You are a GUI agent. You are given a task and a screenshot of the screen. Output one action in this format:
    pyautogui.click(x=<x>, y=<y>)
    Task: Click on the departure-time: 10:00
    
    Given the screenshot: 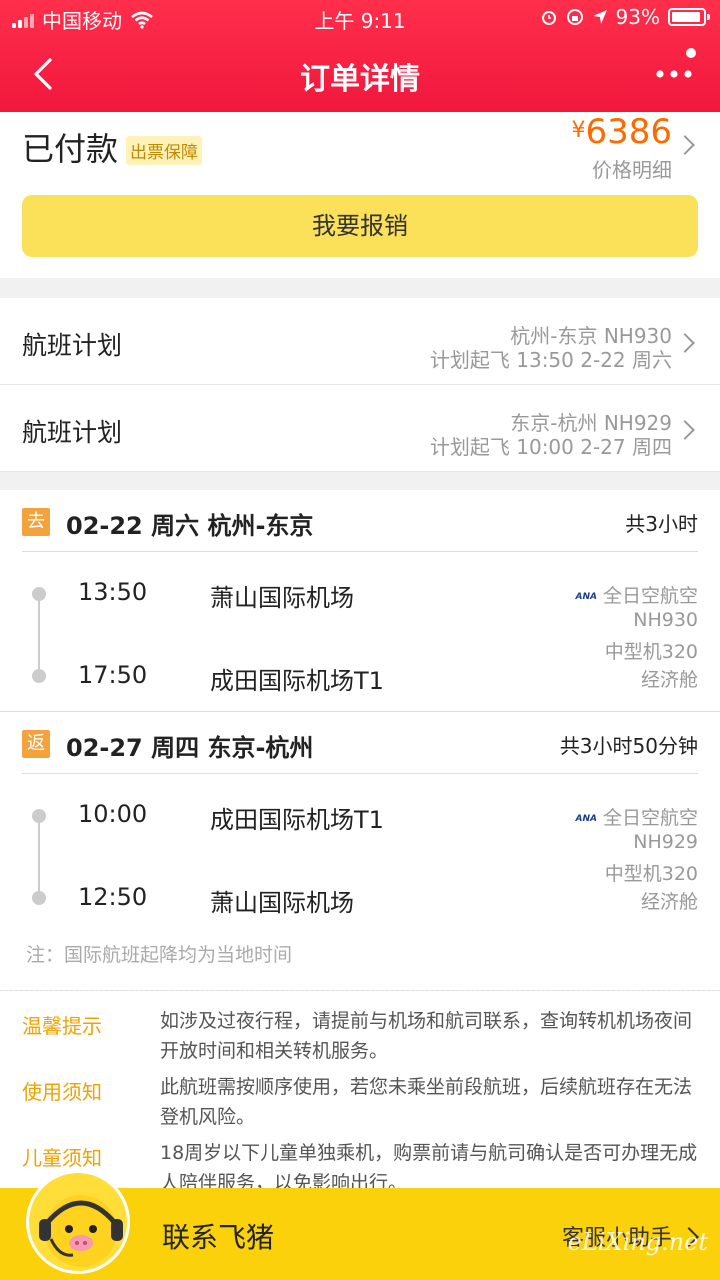 What is the action you would take?
    pyautogui.click(x=113, y=814)
    